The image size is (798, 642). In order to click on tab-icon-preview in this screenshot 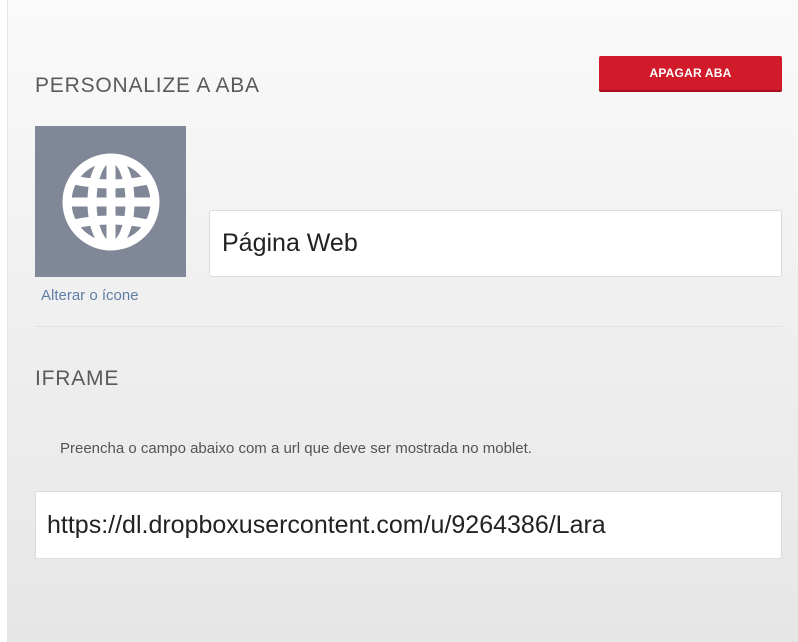, I will do `click(110, 201)`.